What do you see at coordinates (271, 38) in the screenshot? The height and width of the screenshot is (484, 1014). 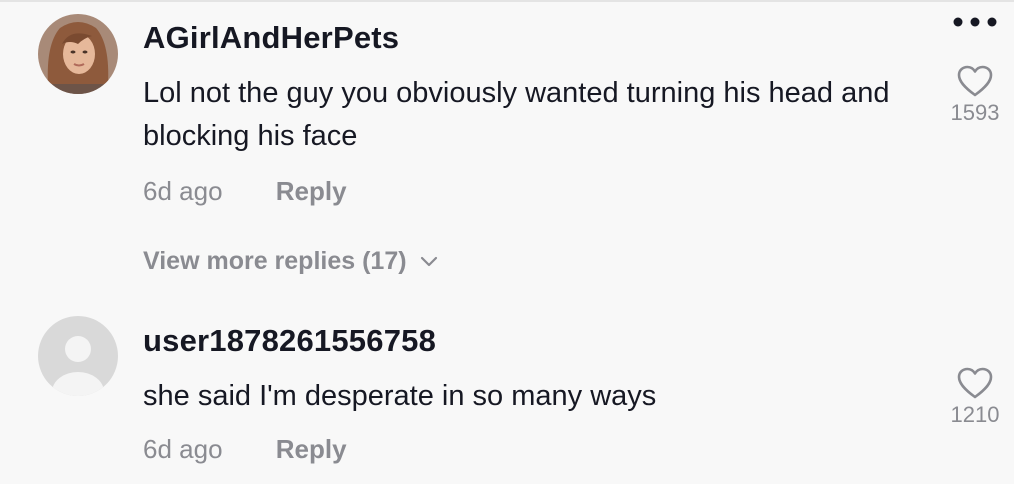 I see `username: AGirlAndHerPets` at bounding box center [271, 38].